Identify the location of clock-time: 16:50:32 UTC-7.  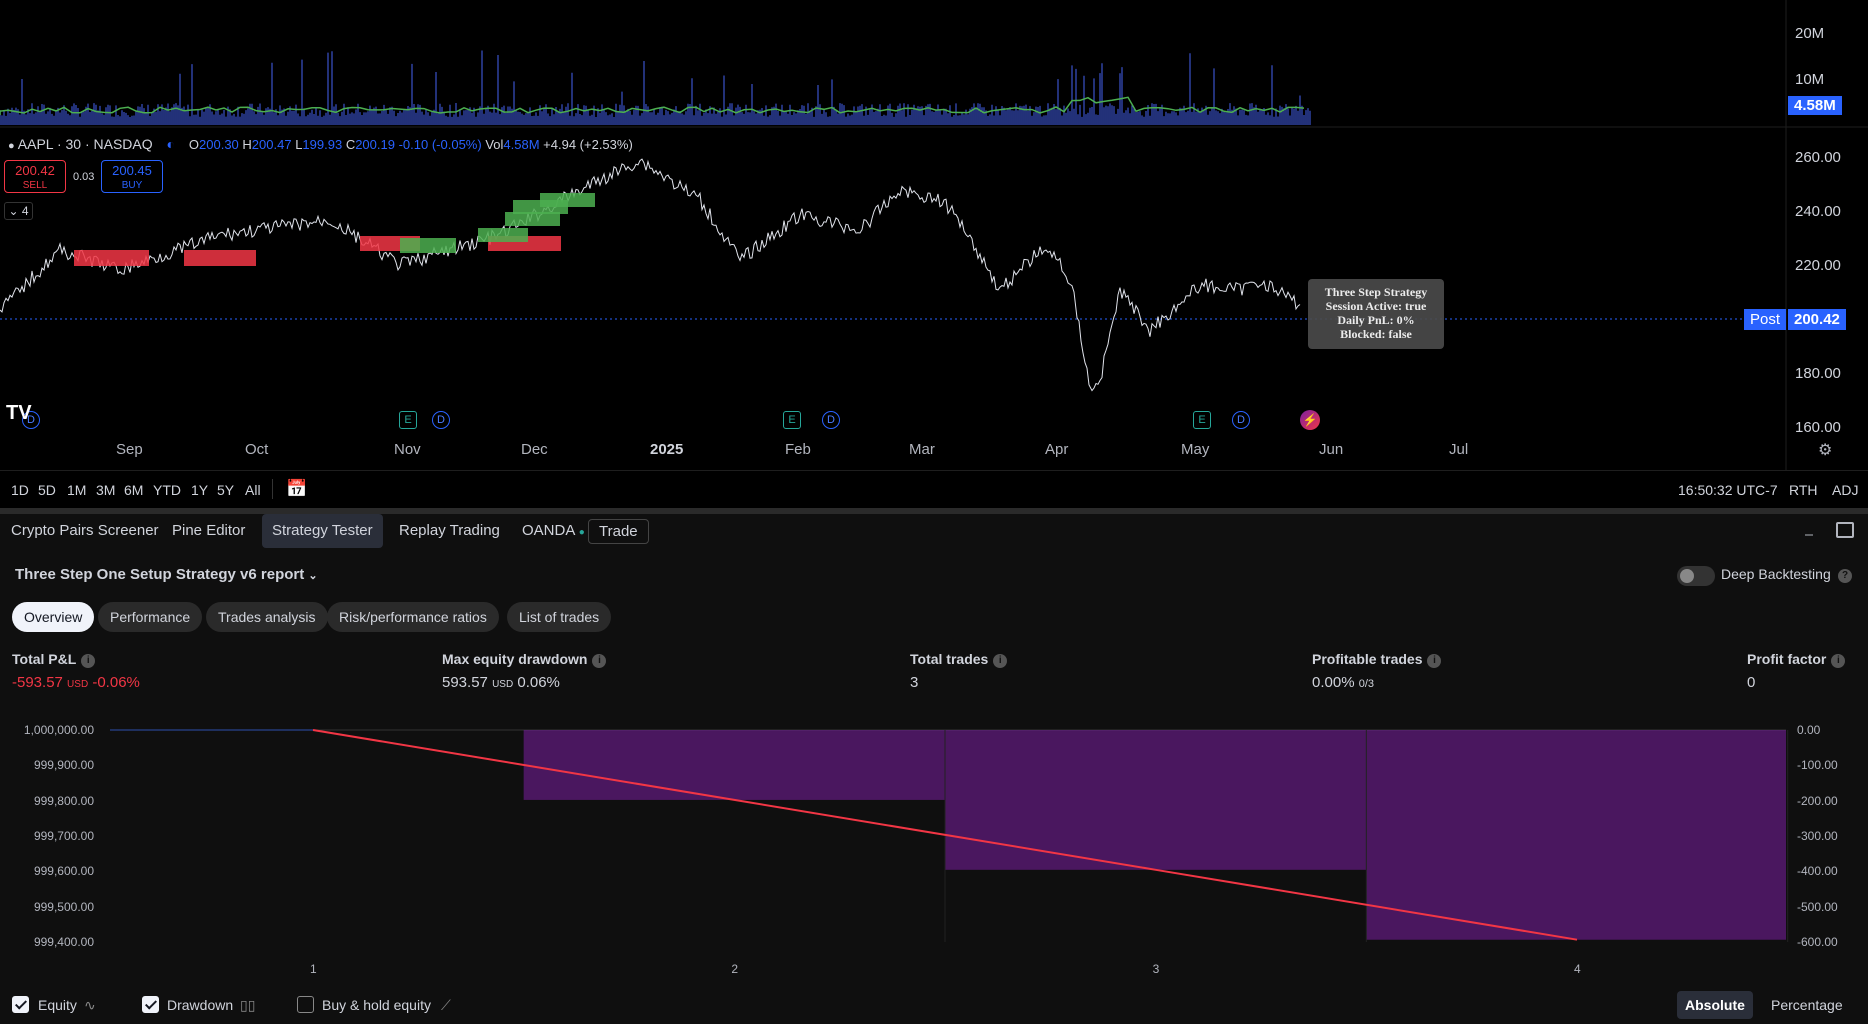
(1728, 490).